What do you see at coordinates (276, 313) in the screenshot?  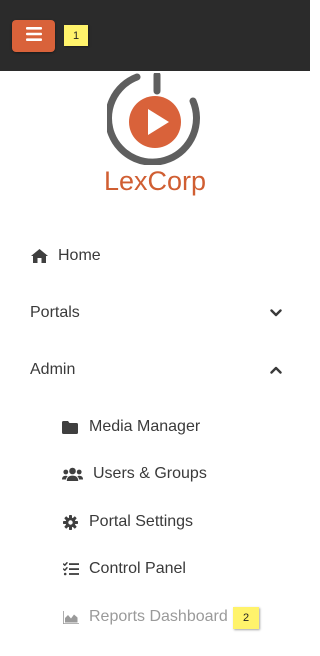 I see `chevron-down-icon` at bounding box center [276, 313].